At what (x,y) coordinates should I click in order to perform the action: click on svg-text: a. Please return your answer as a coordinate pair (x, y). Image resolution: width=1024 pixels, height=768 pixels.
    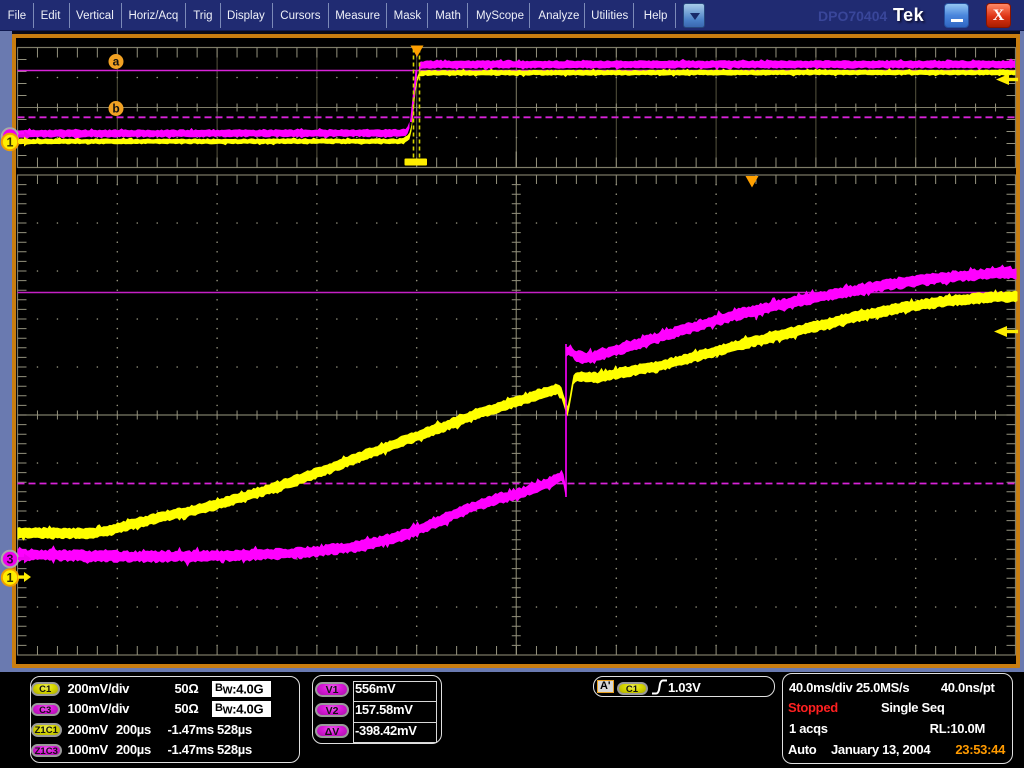
    Looking at the image, I should click on (116, 62).